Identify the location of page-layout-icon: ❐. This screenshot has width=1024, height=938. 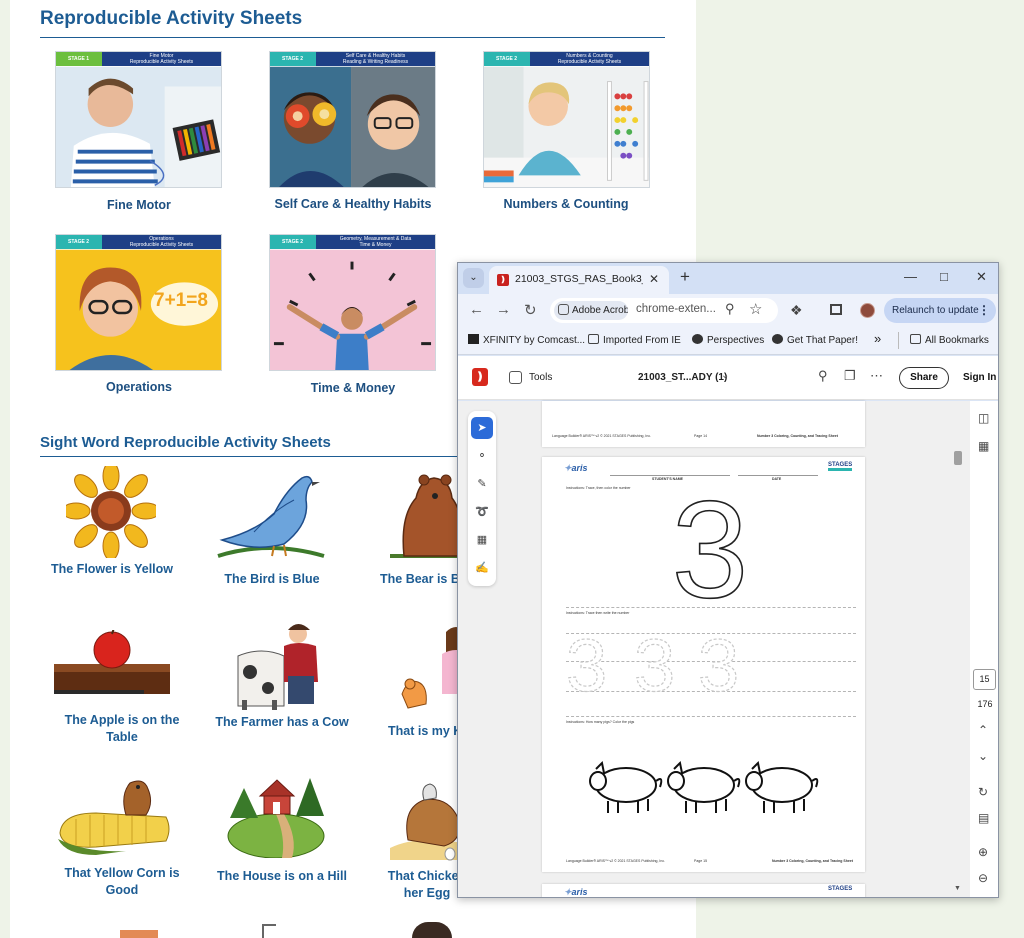
(850, 376).